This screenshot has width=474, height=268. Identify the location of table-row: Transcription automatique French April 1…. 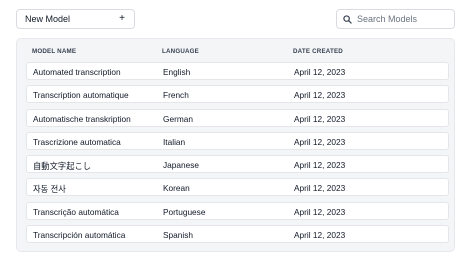
(237, 94).